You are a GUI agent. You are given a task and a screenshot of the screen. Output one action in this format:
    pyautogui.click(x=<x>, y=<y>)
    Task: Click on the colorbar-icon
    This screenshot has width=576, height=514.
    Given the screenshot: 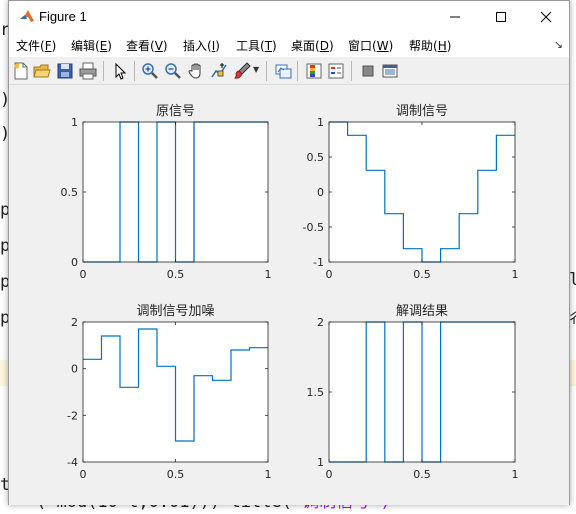 What is the action you would take?
    pyautogui.click(x=314, y=71)
    